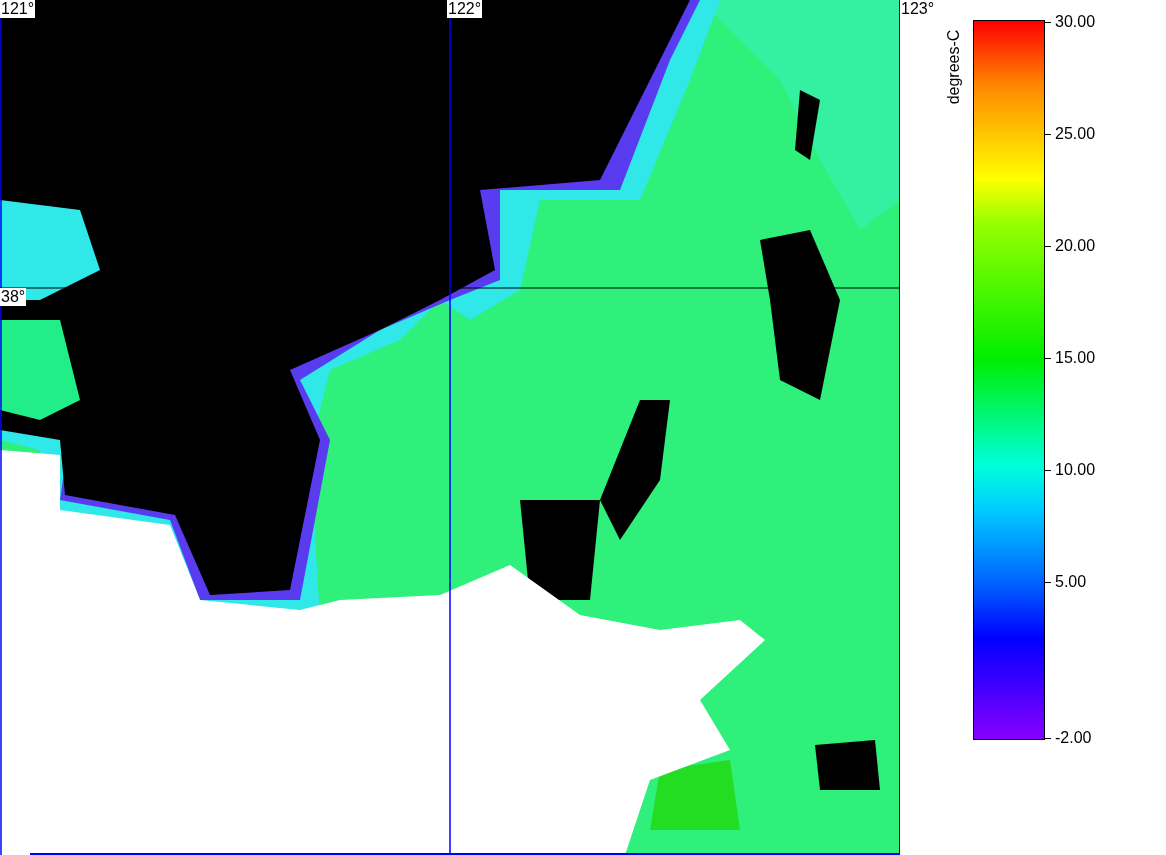 This screenshot has height=855, width=1166. What do you see at coordinates (18, 9) in the screenshot?
I see `longitude-label: 121°` at bounding box center [18, 9].